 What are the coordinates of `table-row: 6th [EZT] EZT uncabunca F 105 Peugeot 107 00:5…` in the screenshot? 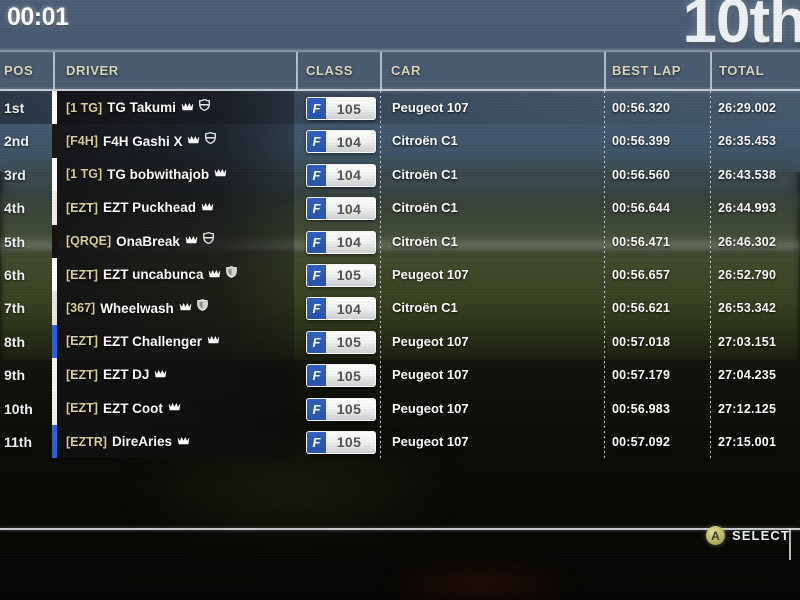 It's located at (400, 274).